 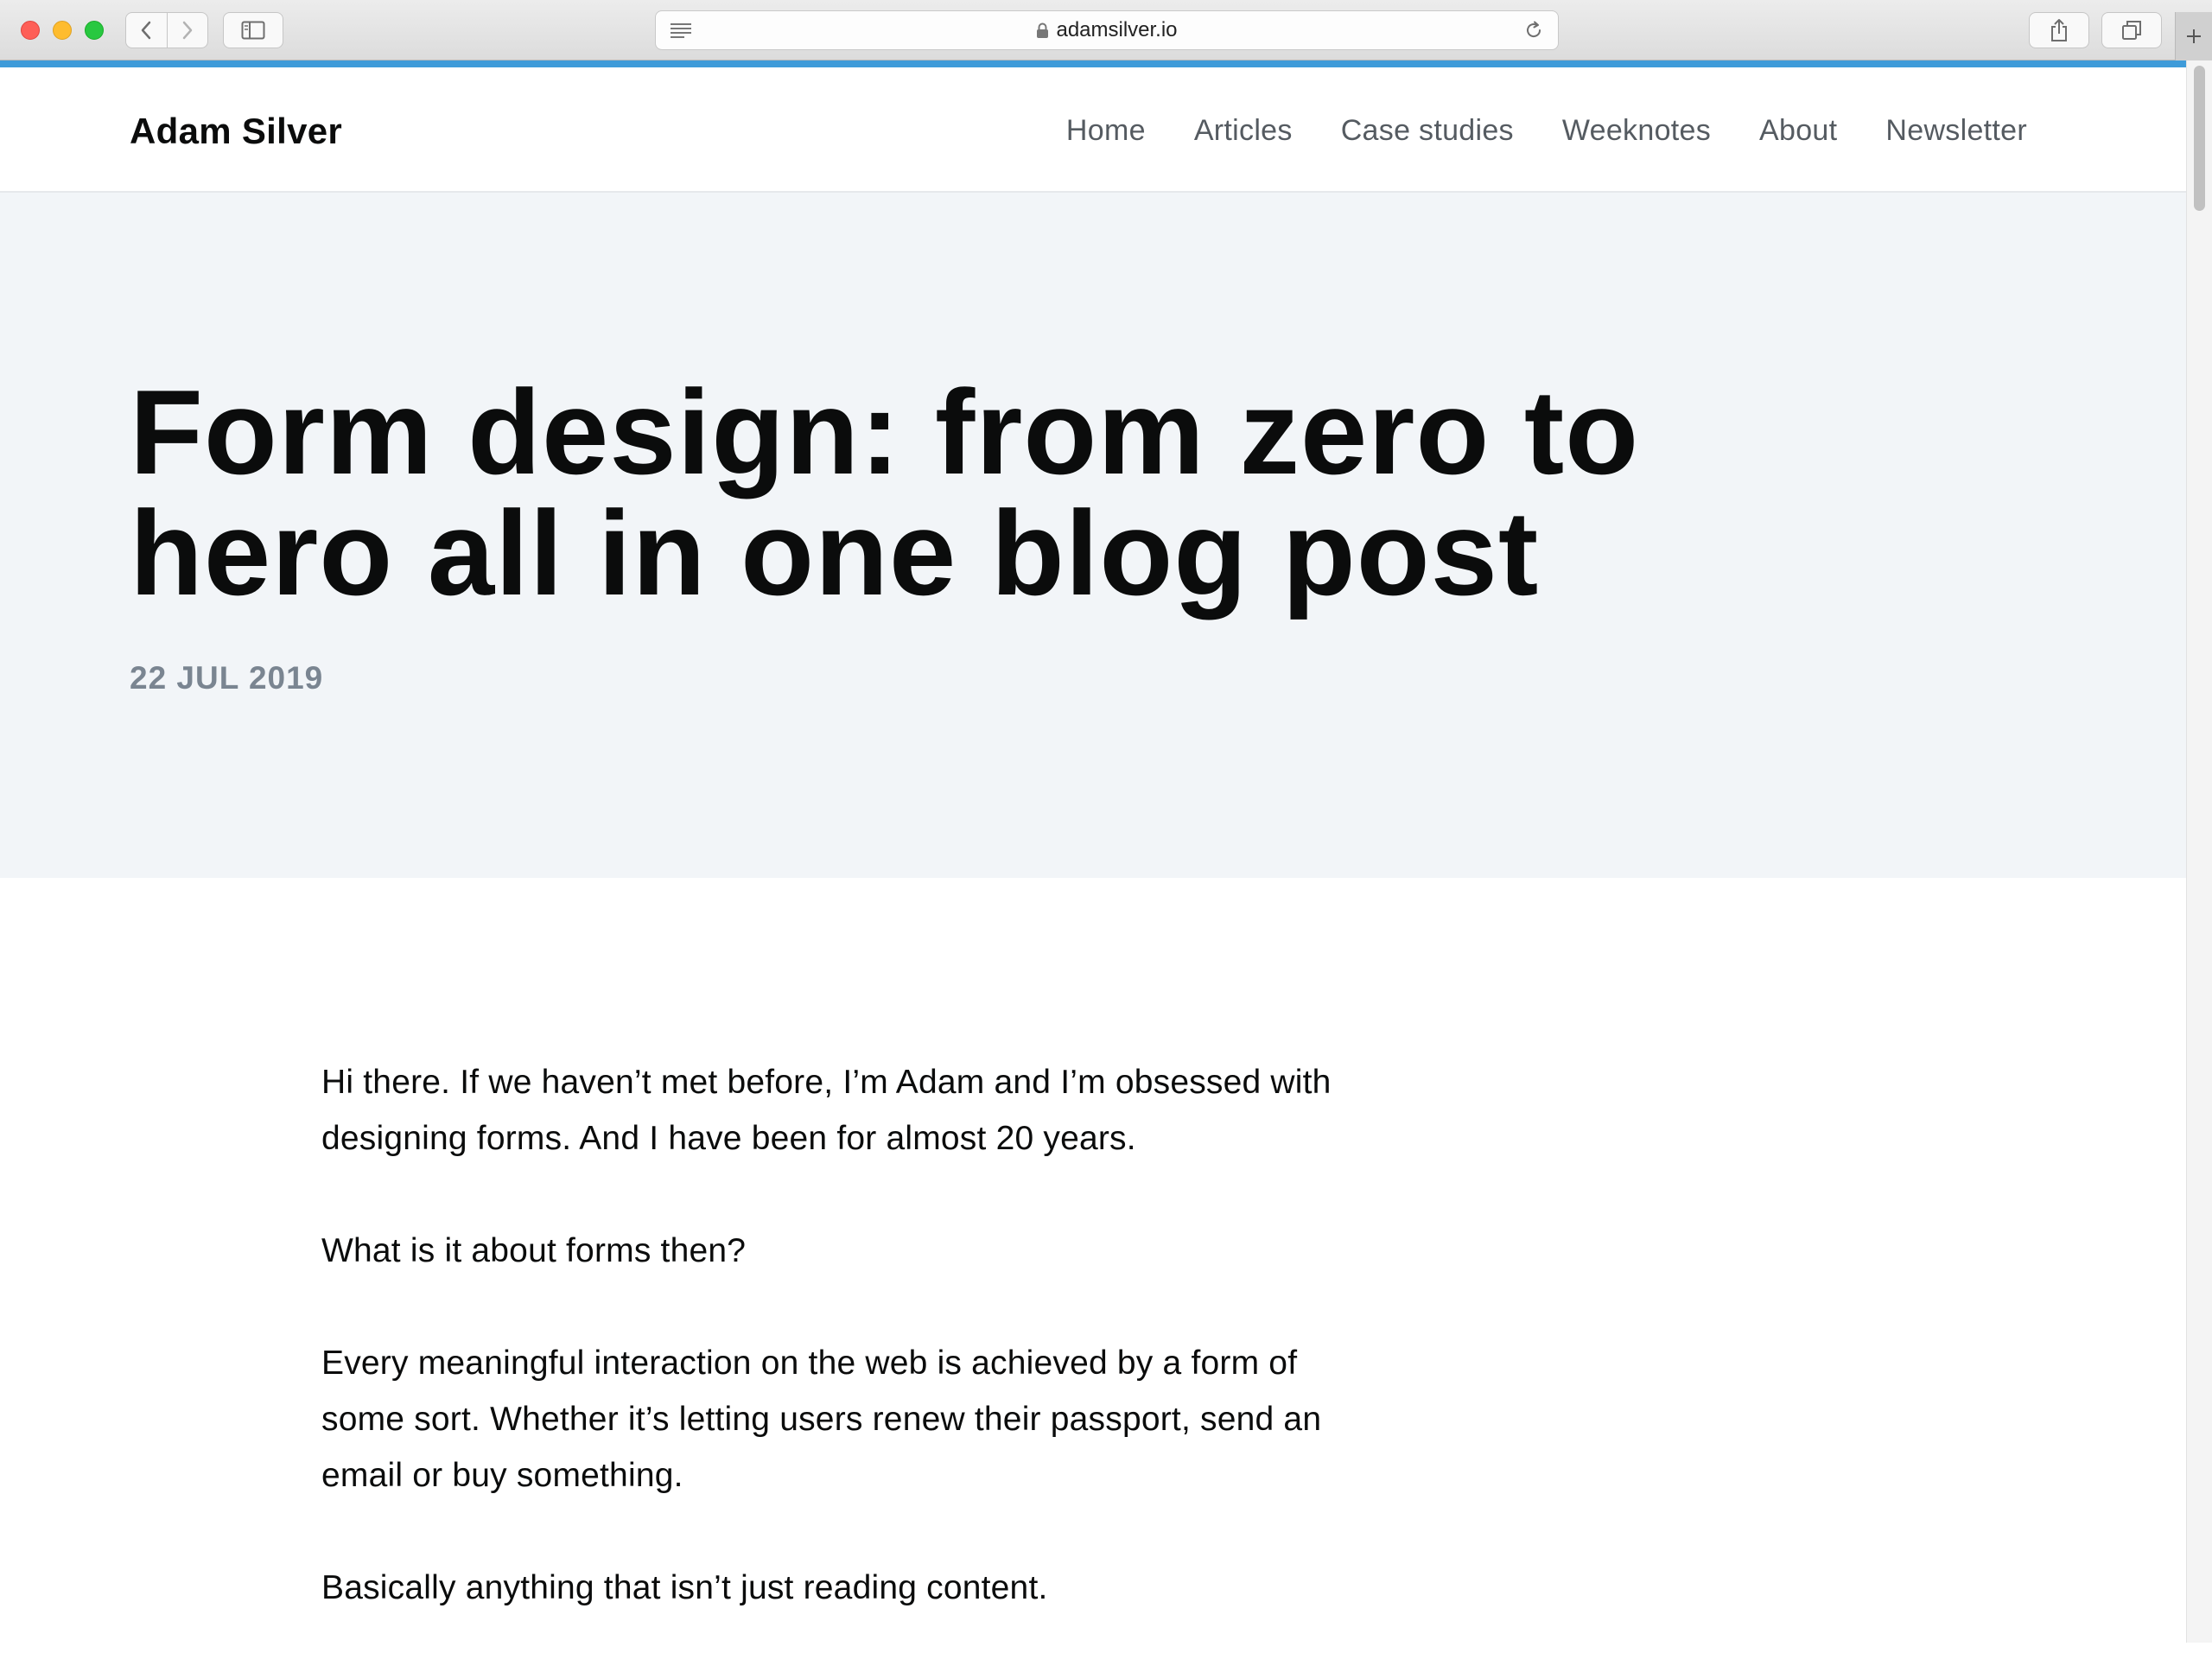 What do you see at coordinates (534, 1250) in the screenshot?
I see `article-paragraph: What is it about forms then?` at bounding box center [534, 1250].